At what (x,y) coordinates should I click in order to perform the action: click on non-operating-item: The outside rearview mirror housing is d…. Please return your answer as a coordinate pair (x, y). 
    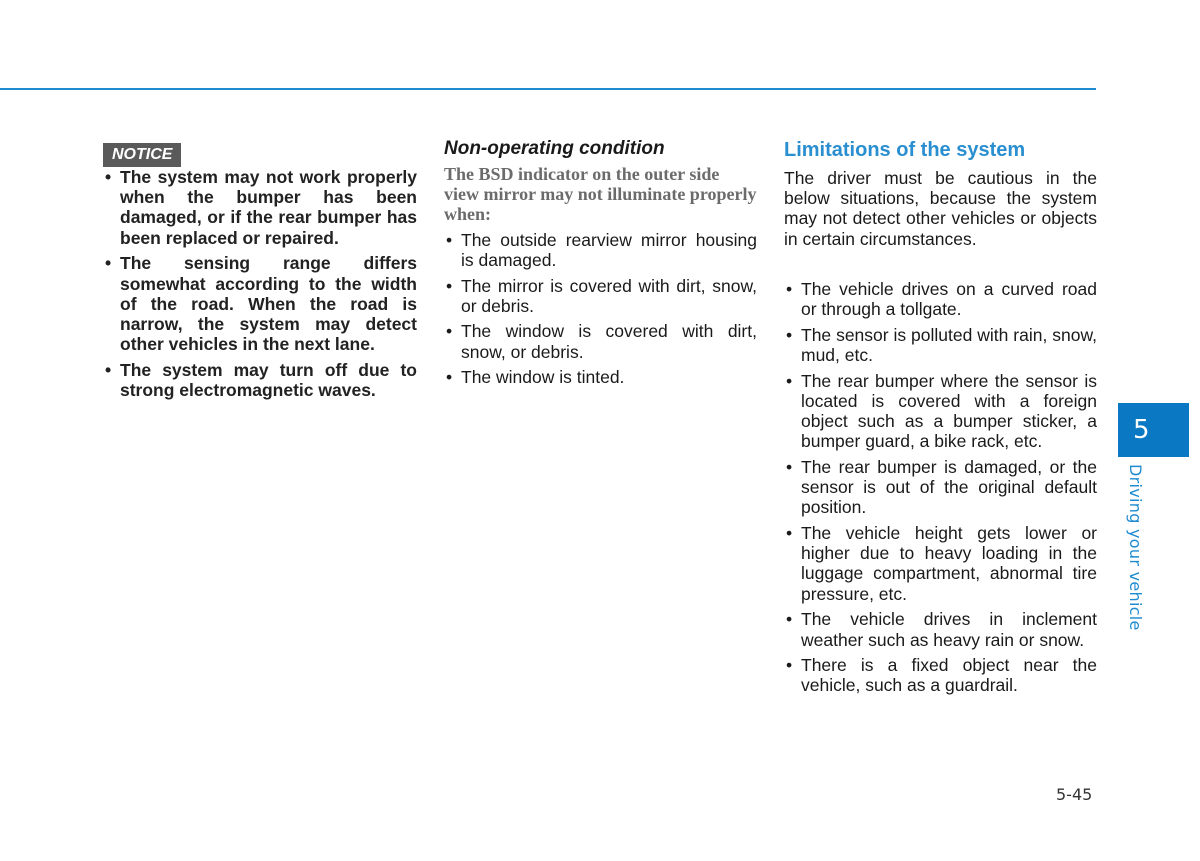
    Looking at the image, I should click on (600, 250).